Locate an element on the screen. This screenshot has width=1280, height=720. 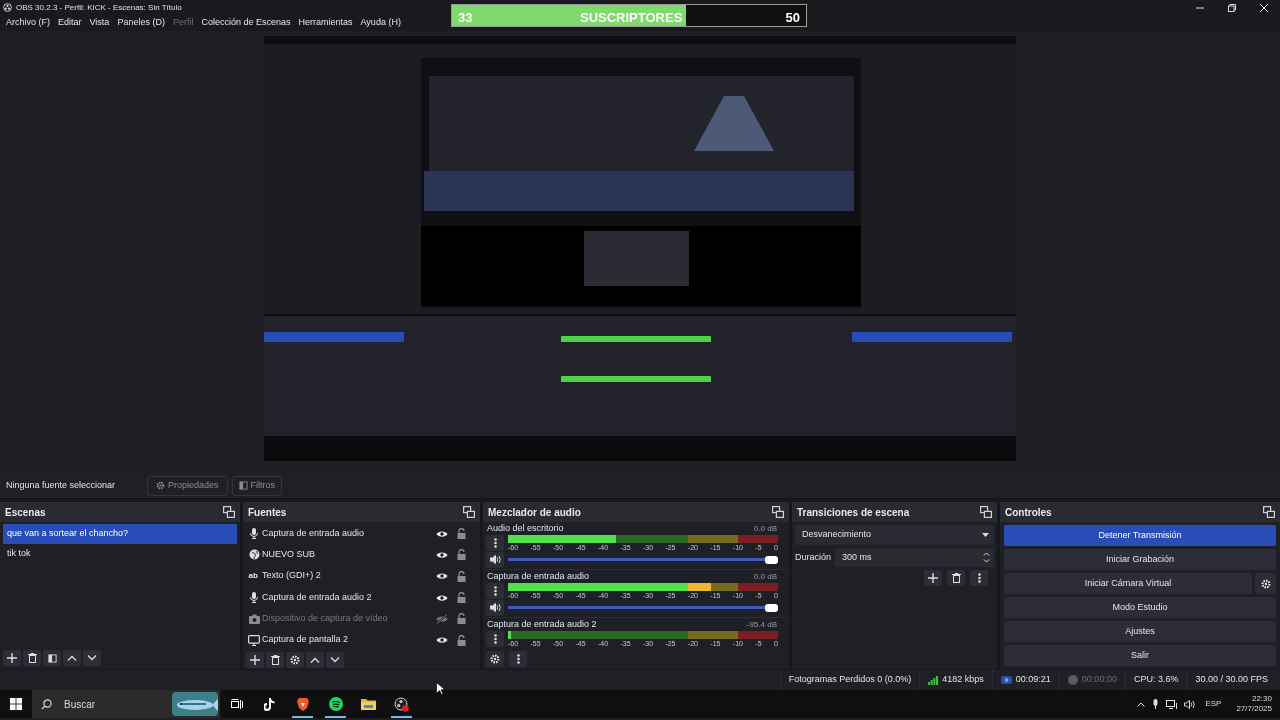
menu-button is located at coordinates (979, 578).